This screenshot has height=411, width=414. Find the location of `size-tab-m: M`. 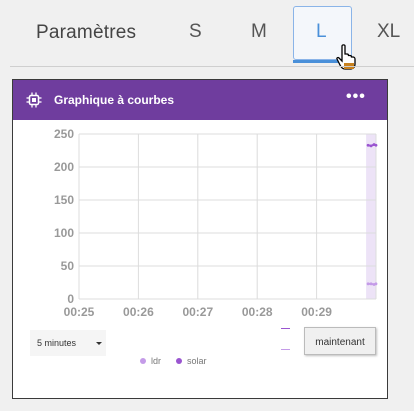

size-tab-m: M is located at coordinates (259, 32).